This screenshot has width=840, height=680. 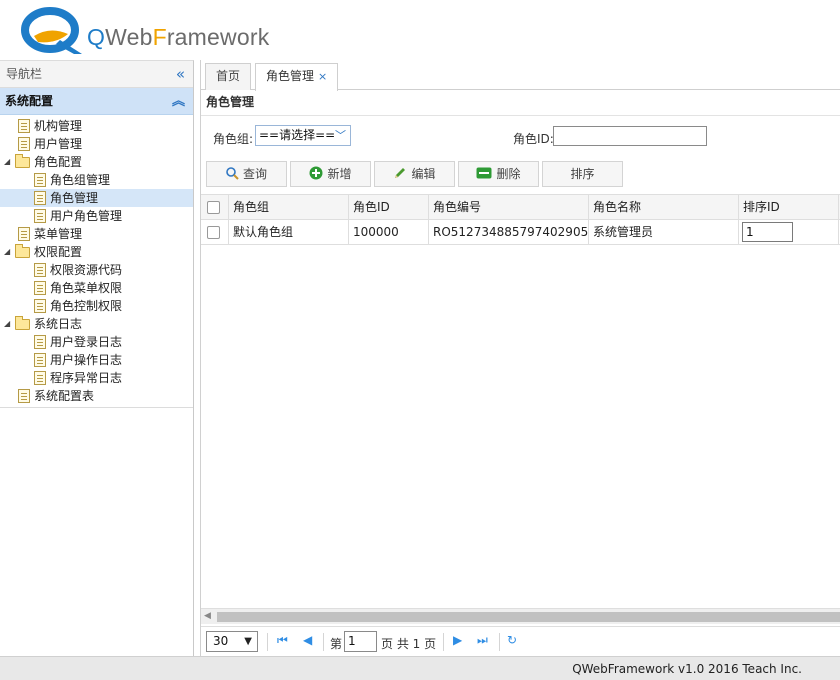 What do you see at coordinates (86, 360) in the screenshot?
I see `tree-item-label: 用户操作日志` at bounding box center [86, 360].